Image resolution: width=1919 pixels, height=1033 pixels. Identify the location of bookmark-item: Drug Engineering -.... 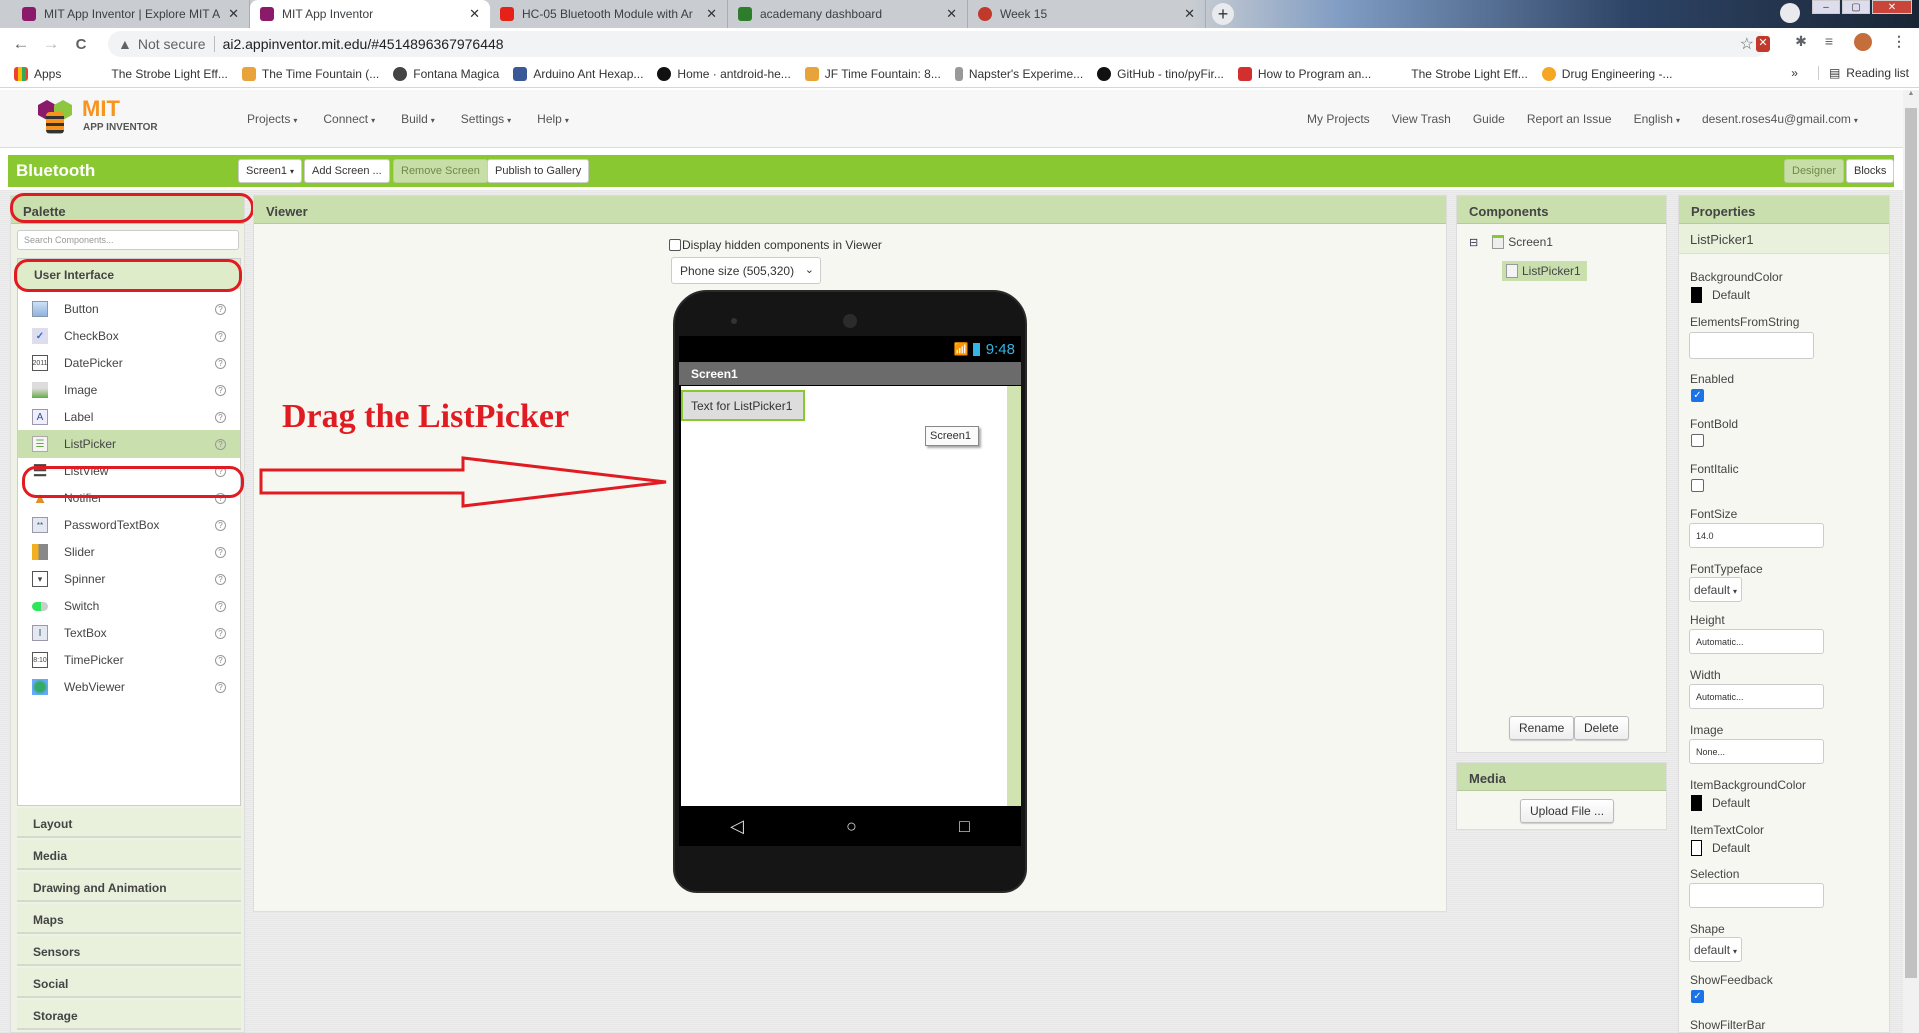
(1607, 73).